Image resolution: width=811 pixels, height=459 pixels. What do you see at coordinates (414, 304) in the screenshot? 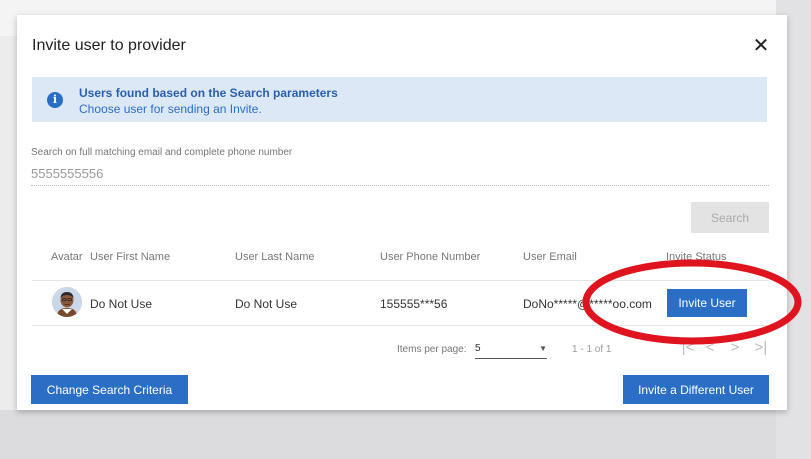
I see `user-phone: 155555***56` at bounding box center [414, 304].